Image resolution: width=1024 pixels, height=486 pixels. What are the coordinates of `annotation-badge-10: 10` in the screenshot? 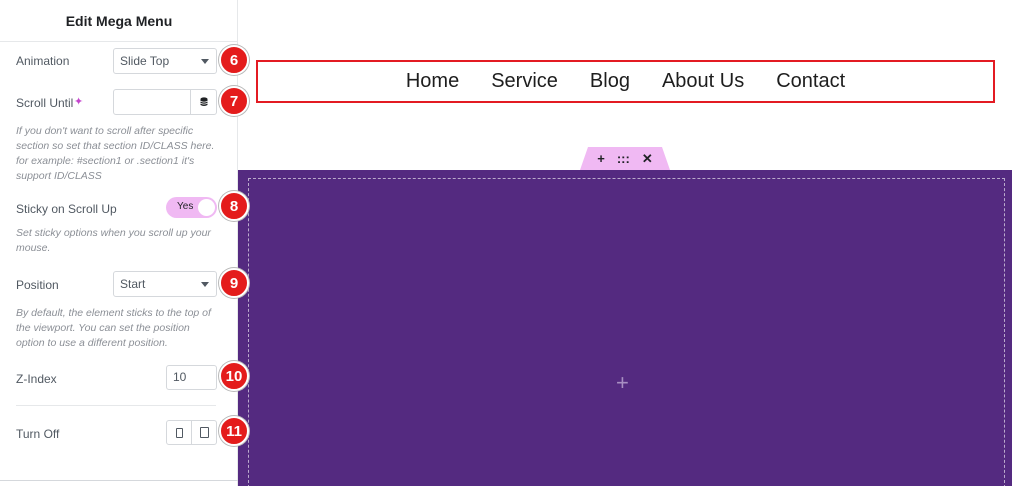 It's located at (234, 376).